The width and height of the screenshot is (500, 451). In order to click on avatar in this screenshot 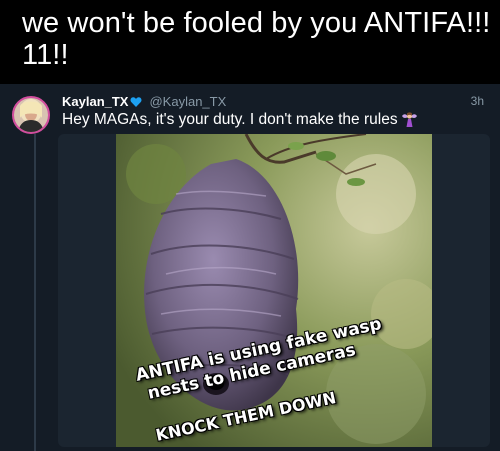, I will do `click(31, 115)`.